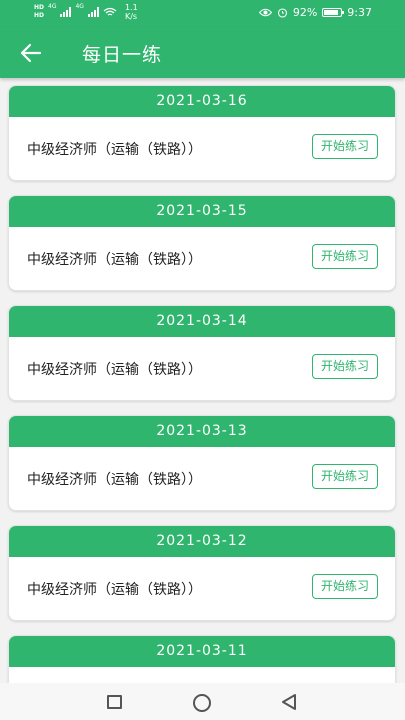 The height and width of the screenshot is (720, 405). Describe the element at coordinates (114, 702) in the screenshot. I see `recent-apps-icon` at that location.